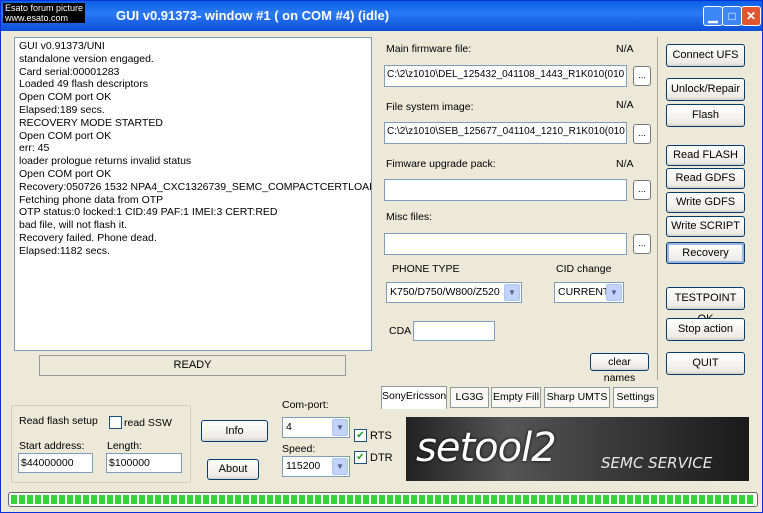 Image resolution: width=763 pixels, height=513 pixels. What do you see at coordinates (705, 306) in the screenshot?
I see `testpoint-button: TESTPOINT OK` at bounding box center [705, 306].